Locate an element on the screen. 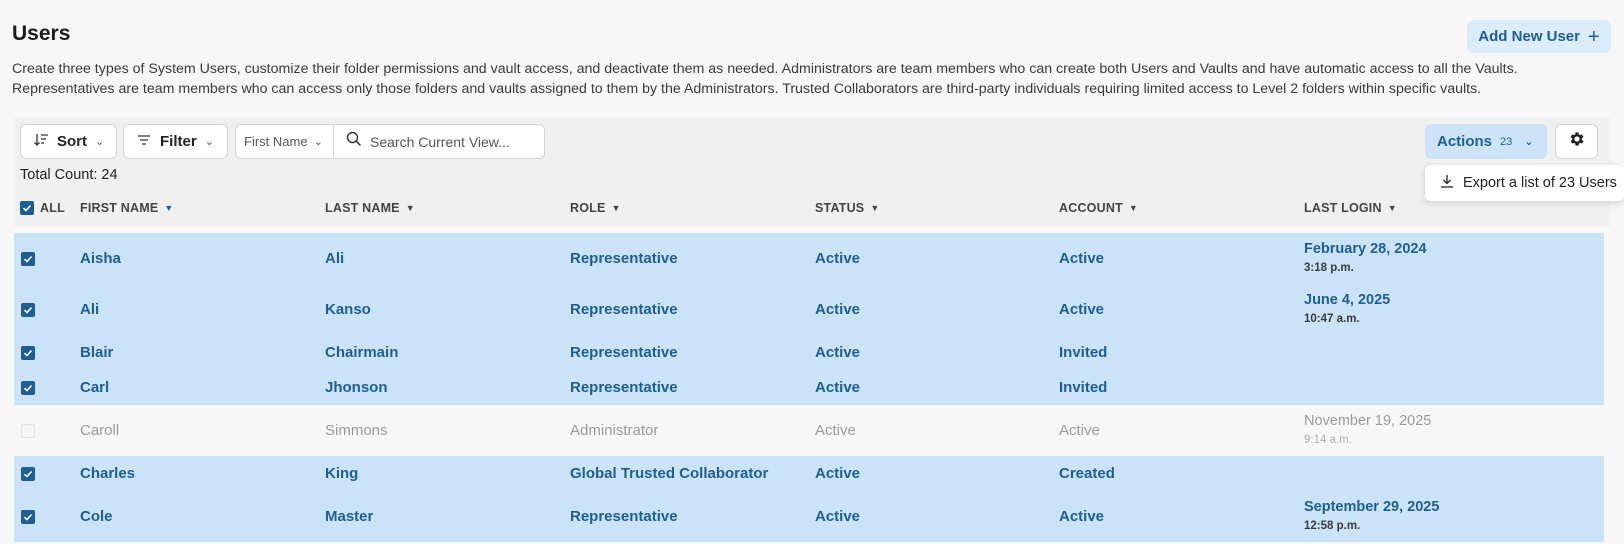 Image resolution: width=1624 pixels, height=544 pixels. table-row: Carl Jhonson Representative Active Invited is located at coordinates (809, 387).